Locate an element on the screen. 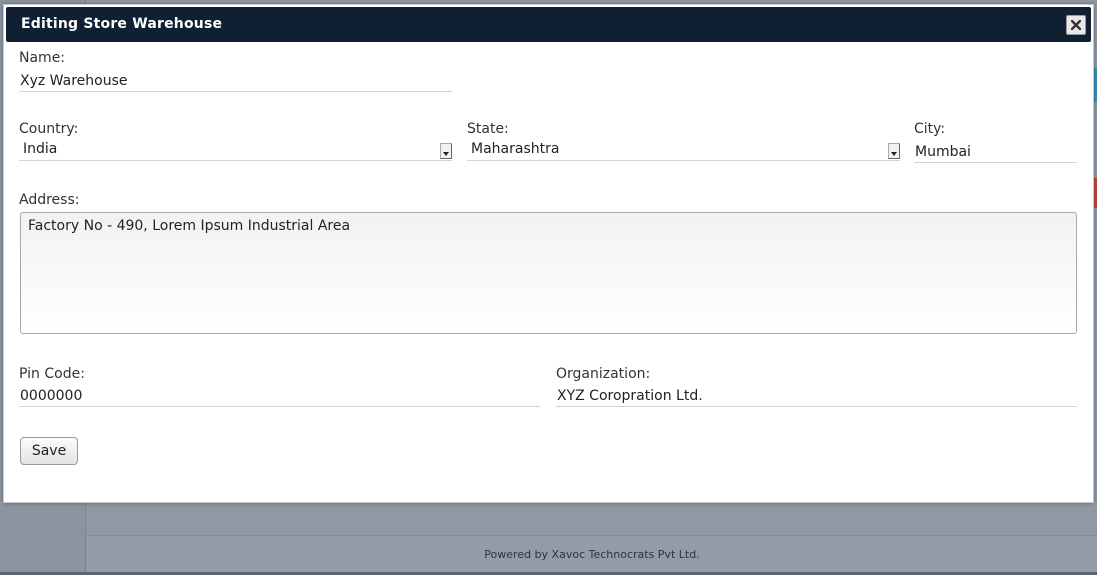  save-button: Save is located at coordinates (49, 451).